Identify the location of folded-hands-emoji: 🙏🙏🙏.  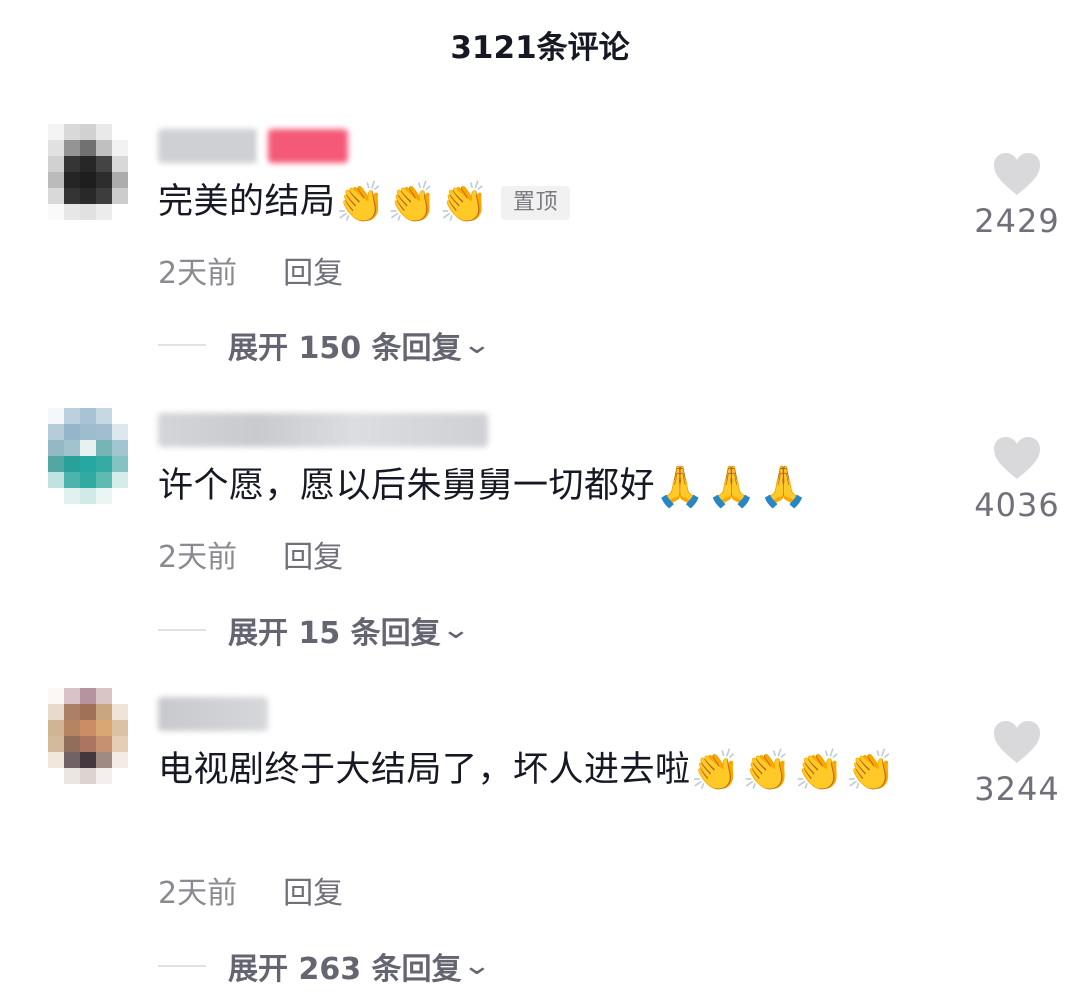
(733, 487).